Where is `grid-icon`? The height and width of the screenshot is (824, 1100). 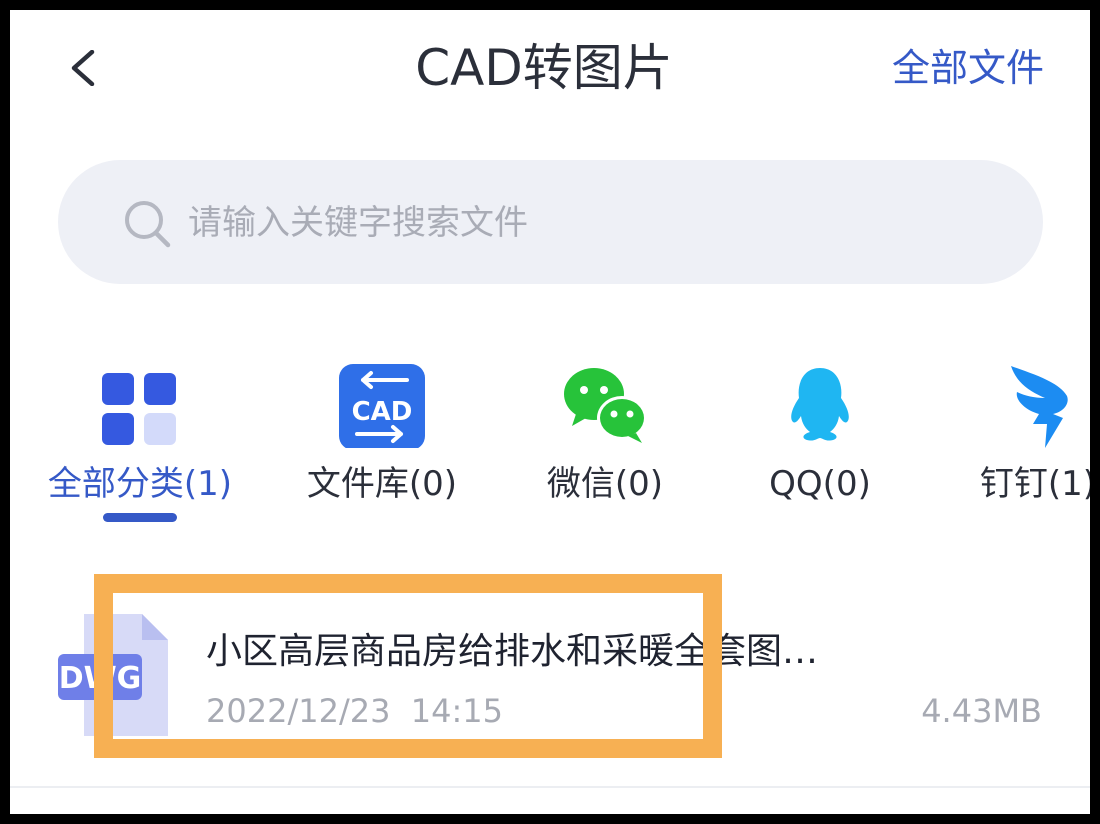 grid-icon is located at coordinates (139, 409).